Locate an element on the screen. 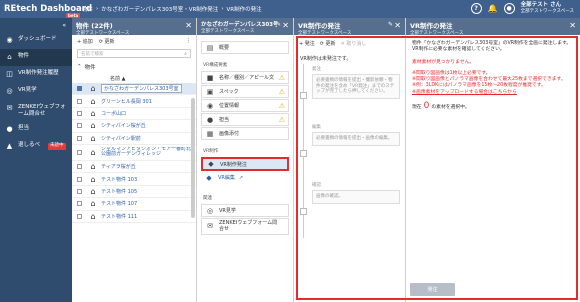 This screenshot has width=580, height=302. table-row: ⌂ テスト物件 111 is located at coordinates (134, 217).